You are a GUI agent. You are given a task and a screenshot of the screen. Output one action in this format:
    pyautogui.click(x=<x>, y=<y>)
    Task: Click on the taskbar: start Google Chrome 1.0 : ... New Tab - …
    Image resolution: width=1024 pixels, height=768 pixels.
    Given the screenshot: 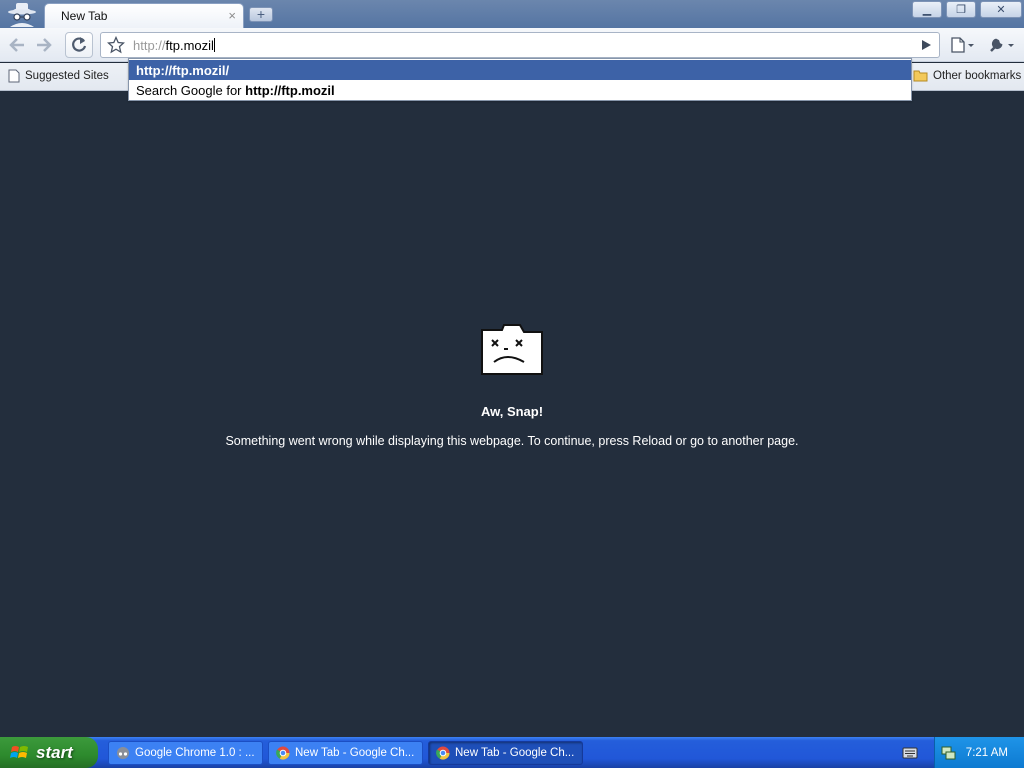 What is the action you would take?
    pyautogui.click(x=512, y=752)
    